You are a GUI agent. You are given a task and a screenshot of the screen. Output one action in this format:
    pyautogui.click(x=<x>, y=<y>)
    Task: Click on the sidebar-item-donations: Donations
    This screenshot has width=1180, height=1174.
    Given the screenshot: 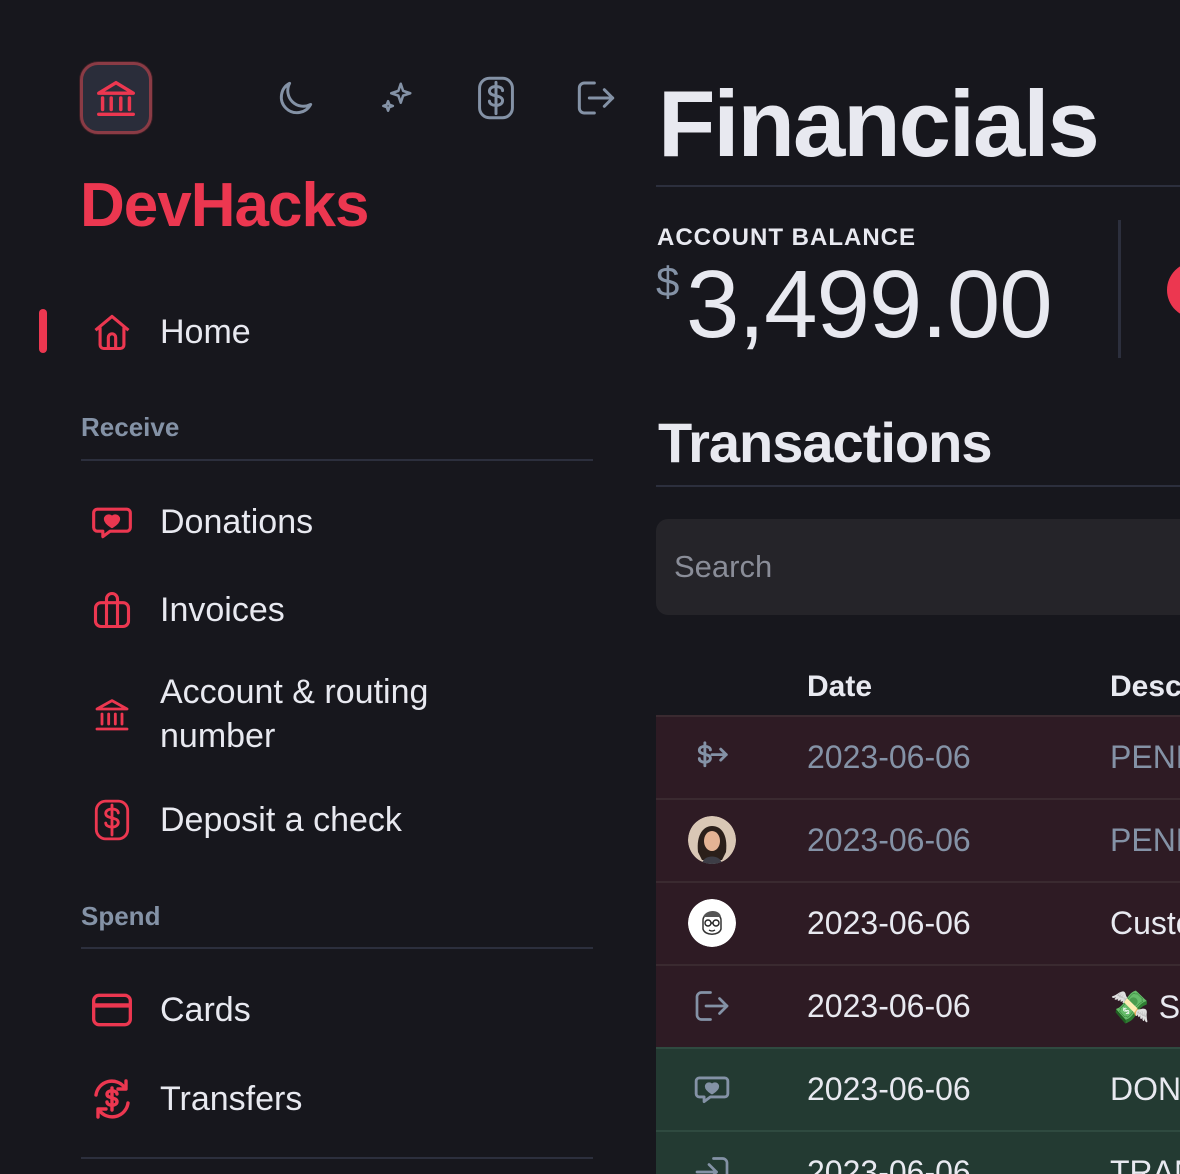 What is the action you would take?
    pyautogui.click(x=200, y=522)
    